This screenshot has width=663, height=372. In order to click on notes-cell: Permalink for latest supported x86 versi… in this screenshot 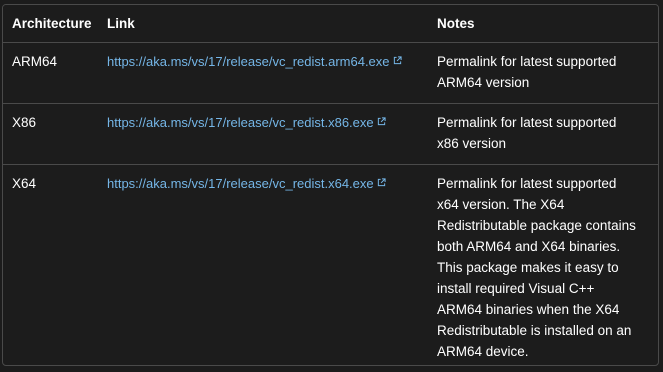, I will do `click(543, 134)`.